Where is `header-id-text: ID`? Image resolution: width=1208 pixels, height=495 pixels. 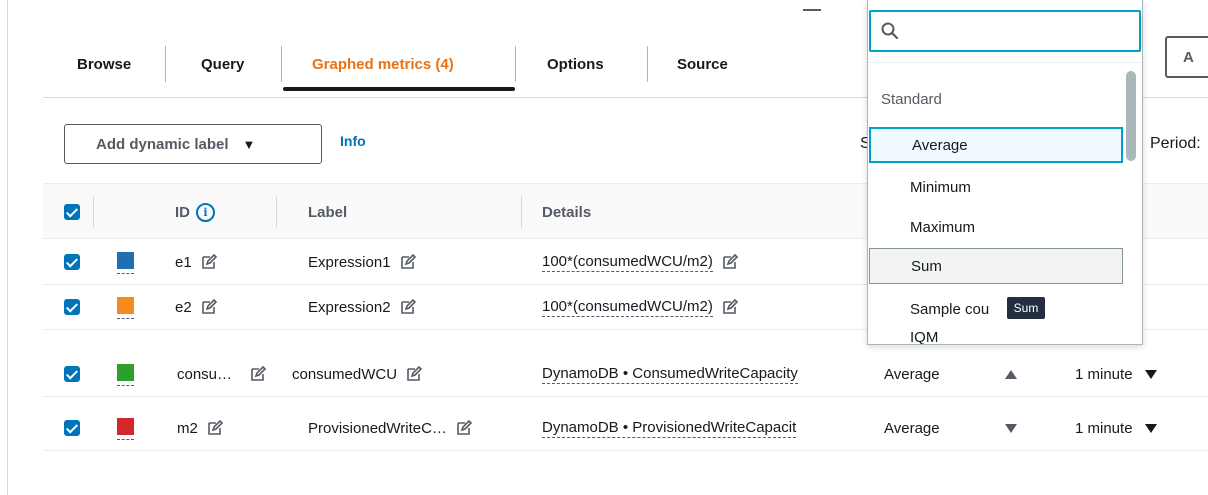
header-id-text: ID is located at coordinates (182, 212).